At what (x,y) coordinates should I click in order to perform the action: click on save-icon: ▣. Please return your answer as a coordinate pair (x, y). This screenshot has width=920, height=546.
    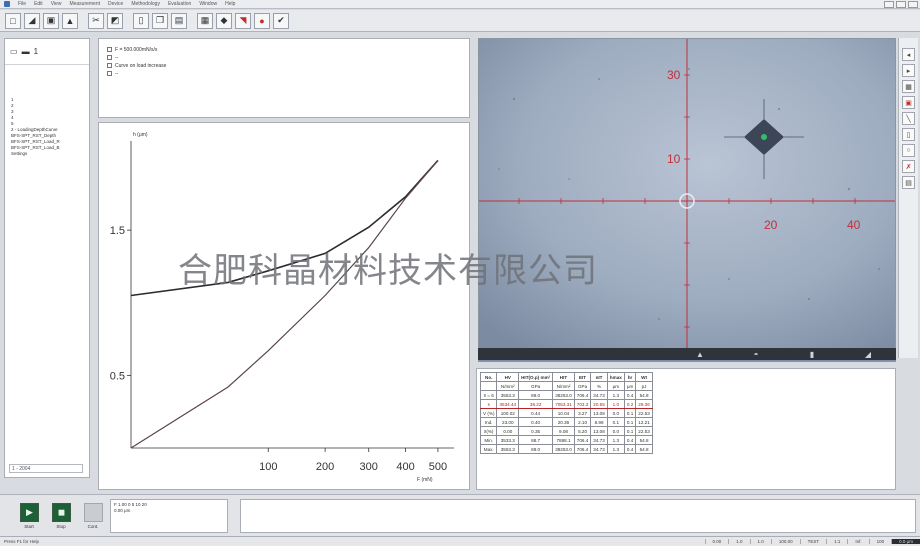
    Looking at the image, I should click on (51, 20).